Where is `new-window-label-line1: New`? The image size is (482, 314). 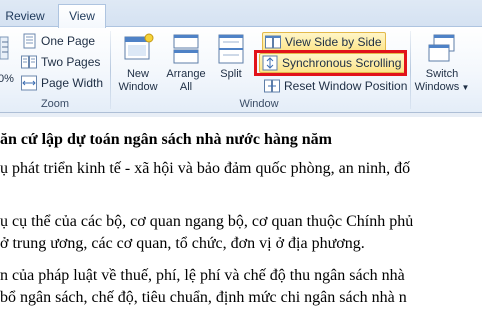
new-window-label-line1: New is located at coordinates (137, 74).